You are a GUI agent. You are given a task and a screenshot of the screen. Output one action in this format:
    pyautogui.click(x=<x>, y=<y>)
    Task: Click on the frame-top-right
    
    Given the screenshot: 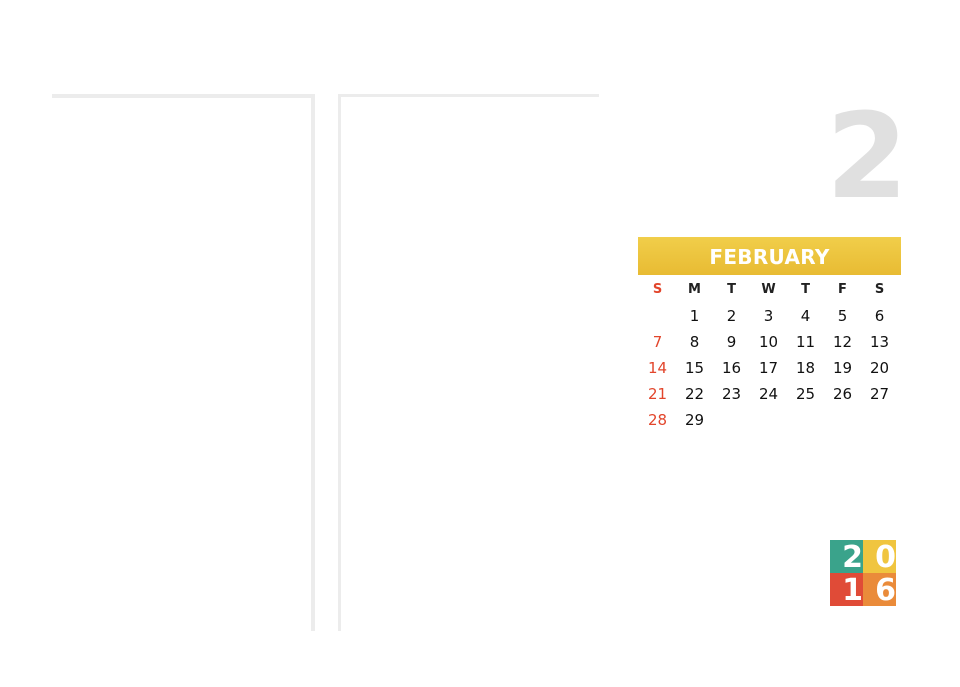 What is the action you would take?
    pyautogui.click(x=468, y=95)
    